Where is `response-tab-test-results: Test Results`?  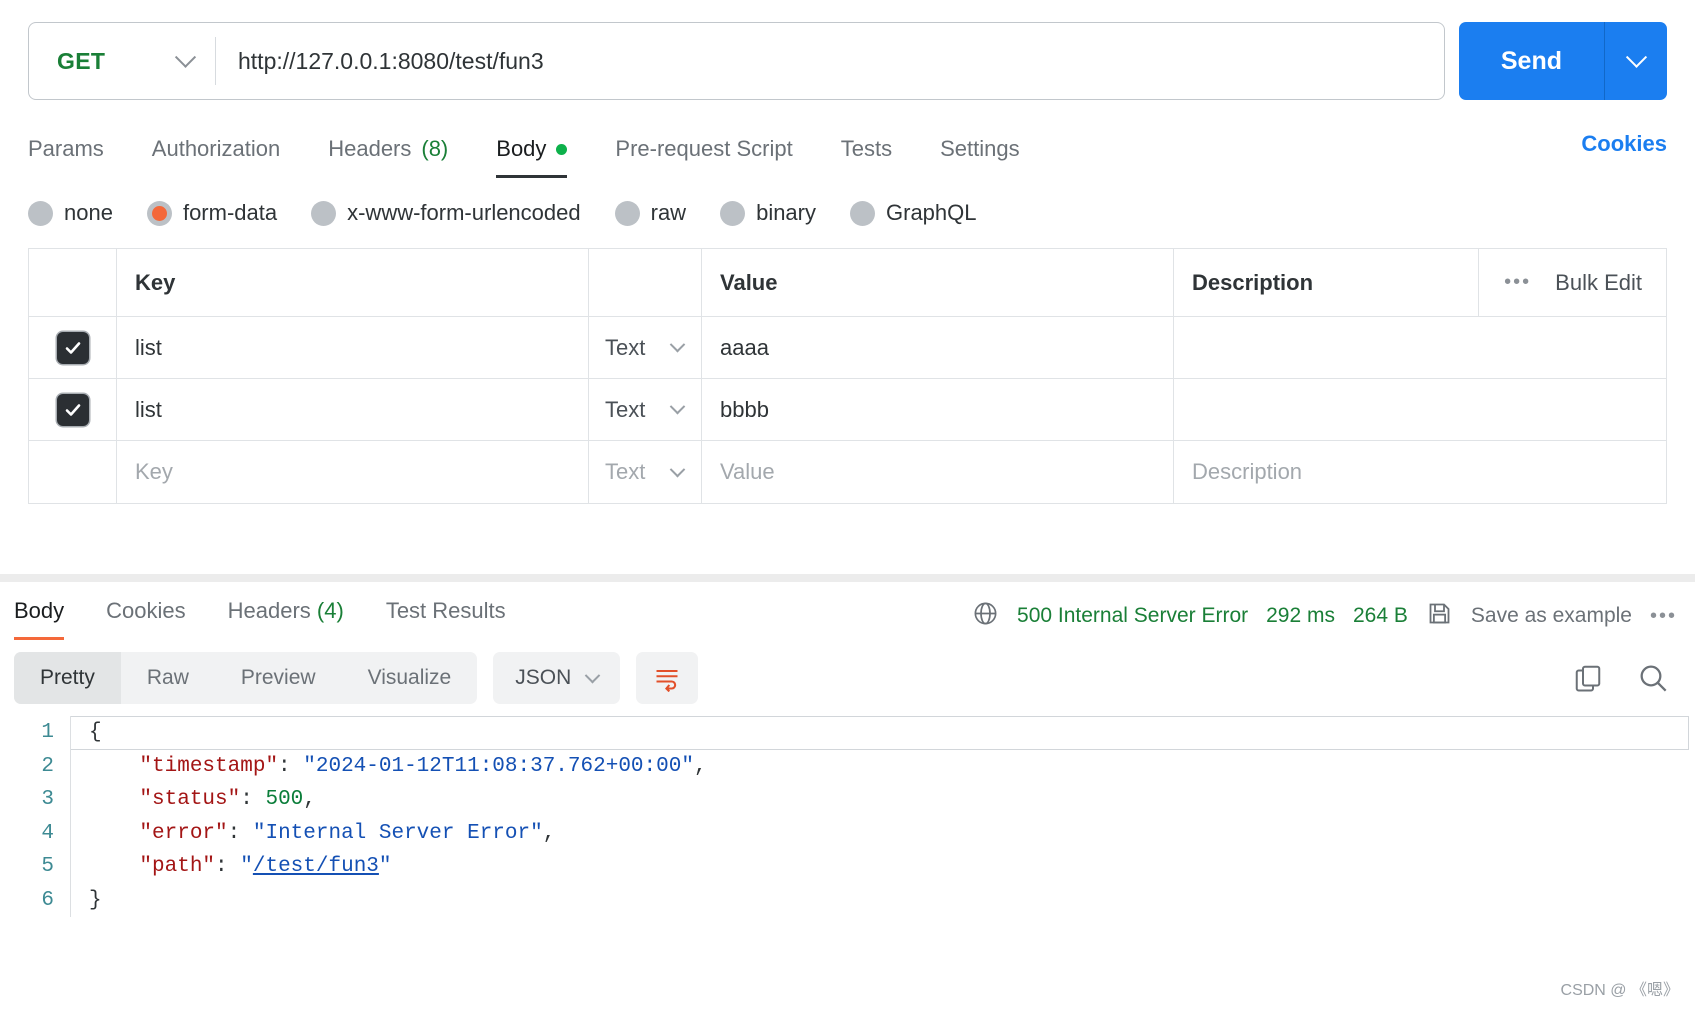 response-tab-test-results: Test Results is located at coordinates (446, 619).